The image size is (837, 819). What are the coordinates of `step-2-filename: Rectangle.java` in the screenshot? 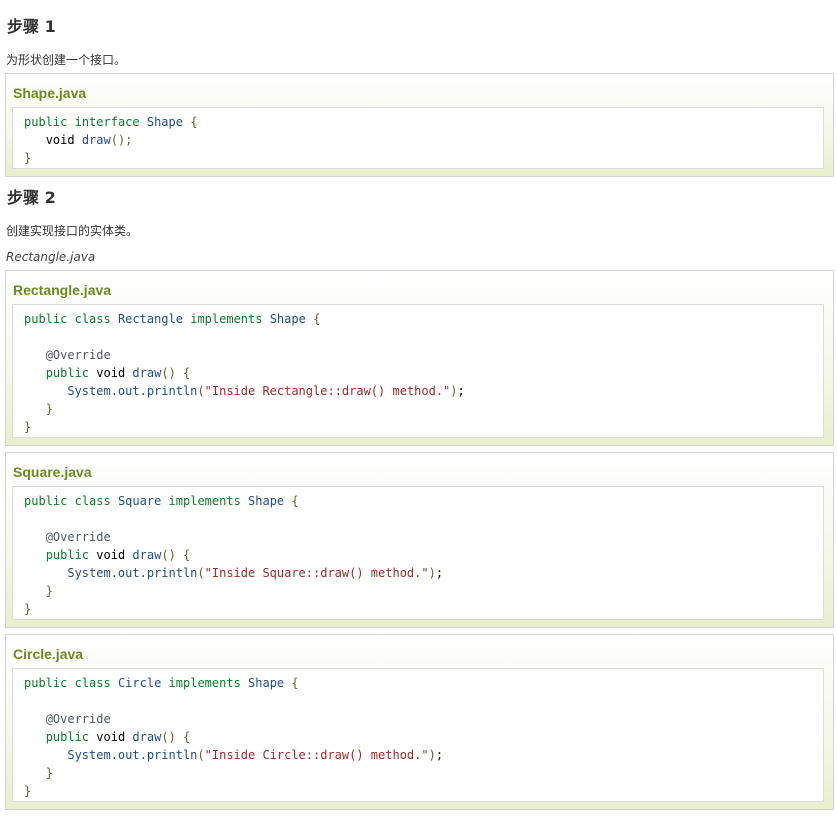 It's located at (51, 257).